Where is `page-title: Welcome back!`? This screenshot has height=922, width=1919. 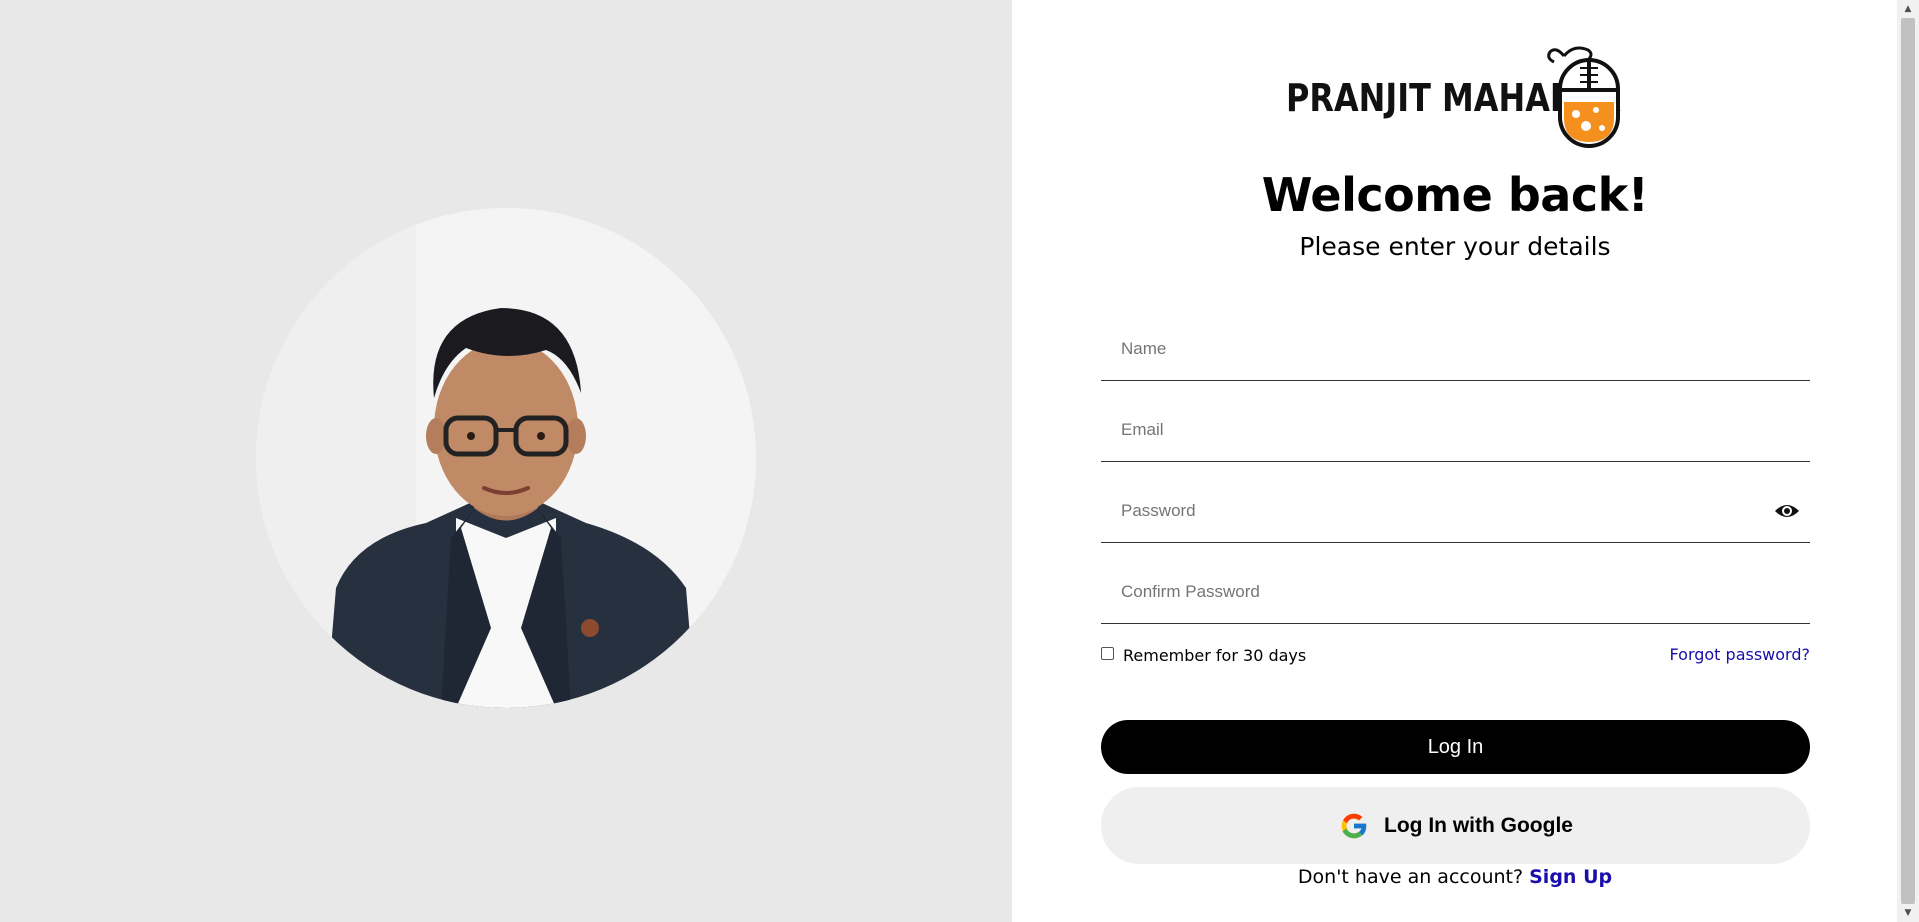
page-title: Welcome back! is located at coordinates (1455, 195).